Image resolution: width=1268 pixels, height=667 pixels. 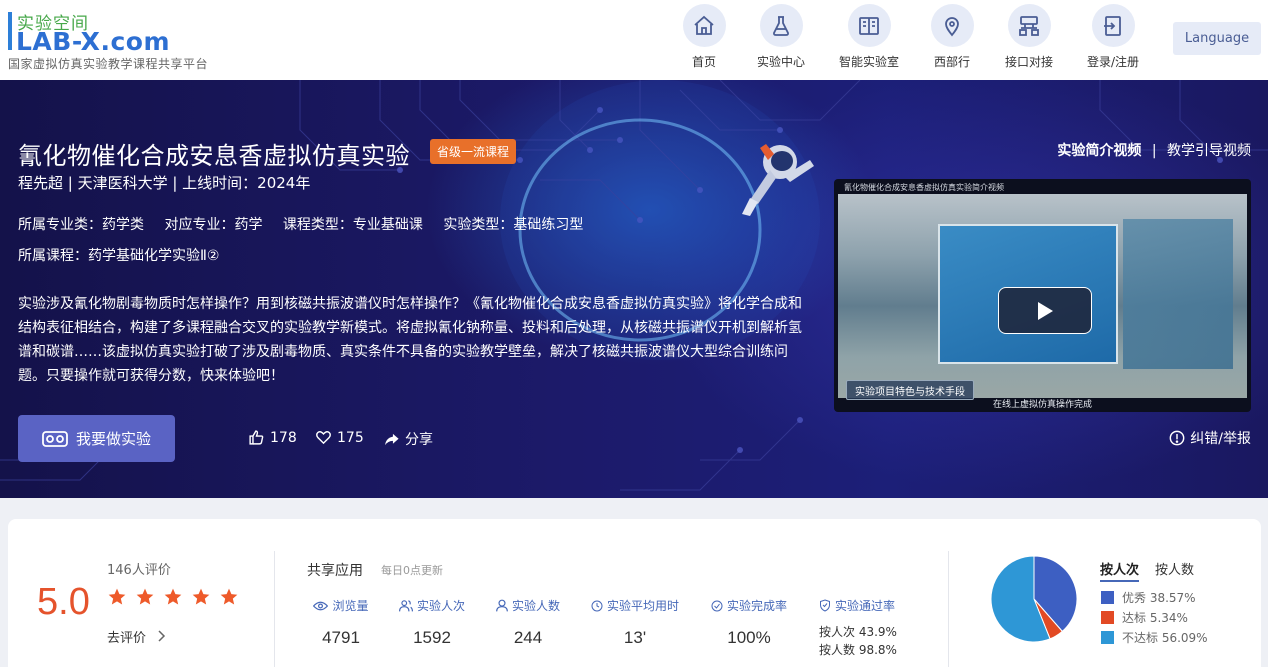 What do you see at coordinates (869, 25) in the screenshot?
I see `book-icon` at bounding box center [869, 25].